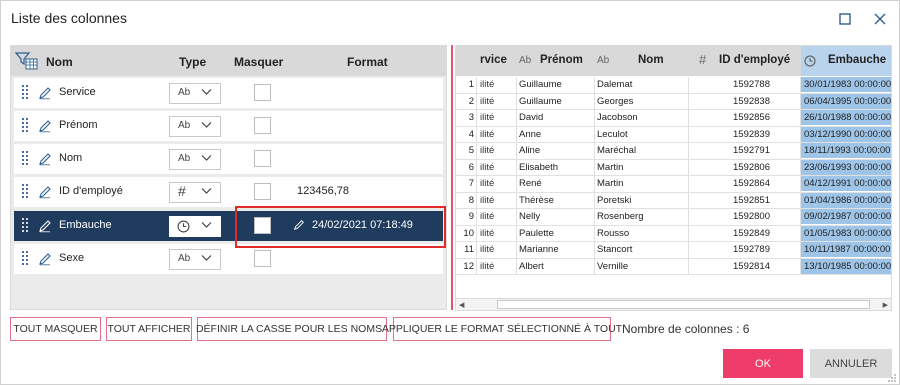 The height and width of the screenshot is (385, 900). Describe the element at coordinates (228, 93) in the screenshot. I see `column-row: Service Ab` at that location.